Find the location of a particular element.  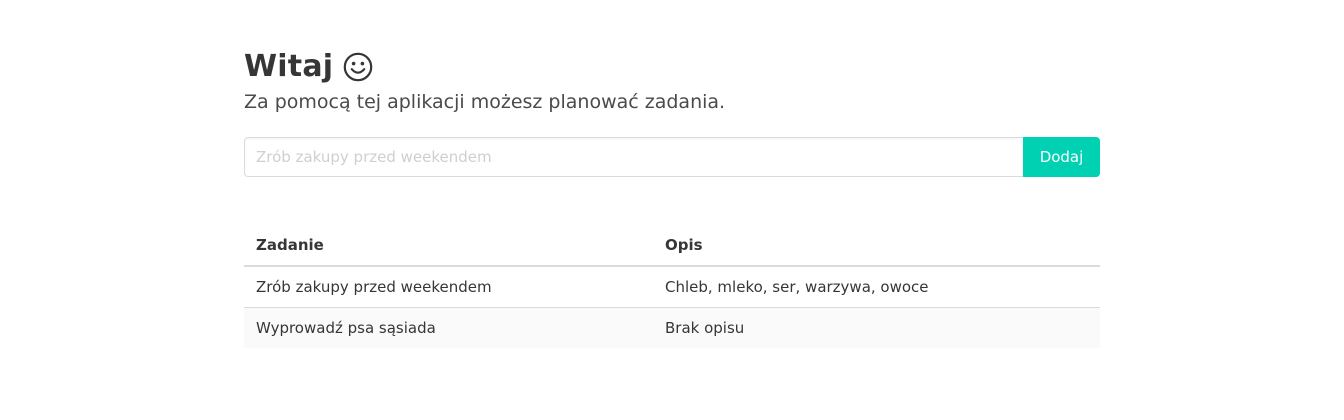

add-button: Dodaj is located at coordinates (1061, 157).